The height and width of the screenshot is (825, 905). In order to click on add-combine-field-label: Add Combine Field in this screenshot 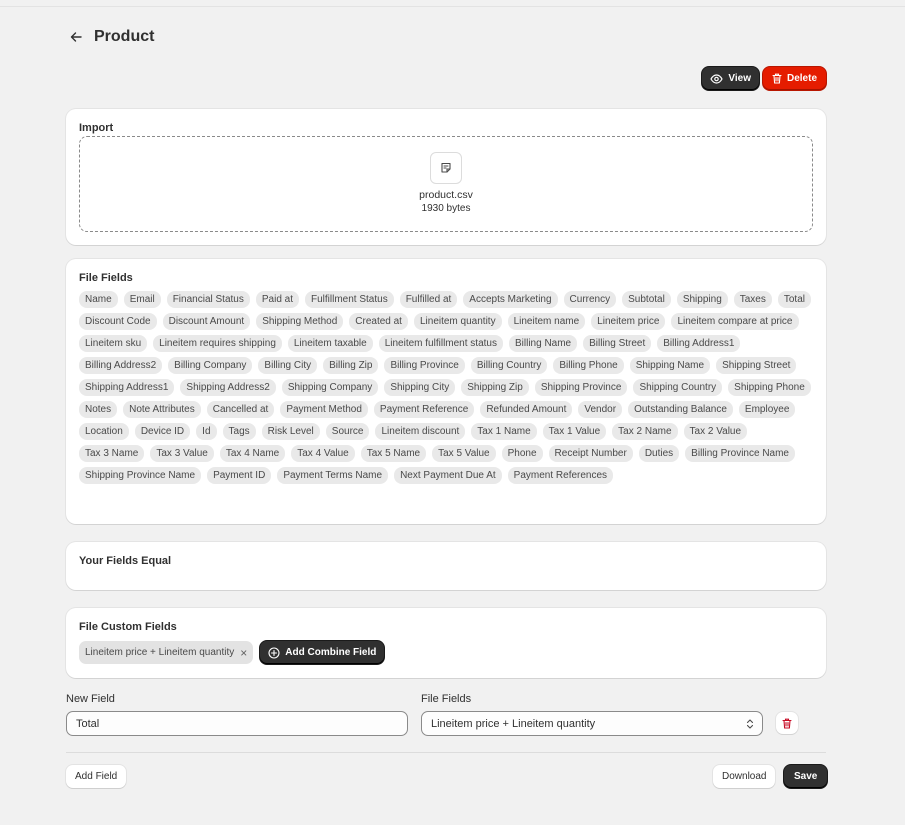, I will do `click(331, 652)`.